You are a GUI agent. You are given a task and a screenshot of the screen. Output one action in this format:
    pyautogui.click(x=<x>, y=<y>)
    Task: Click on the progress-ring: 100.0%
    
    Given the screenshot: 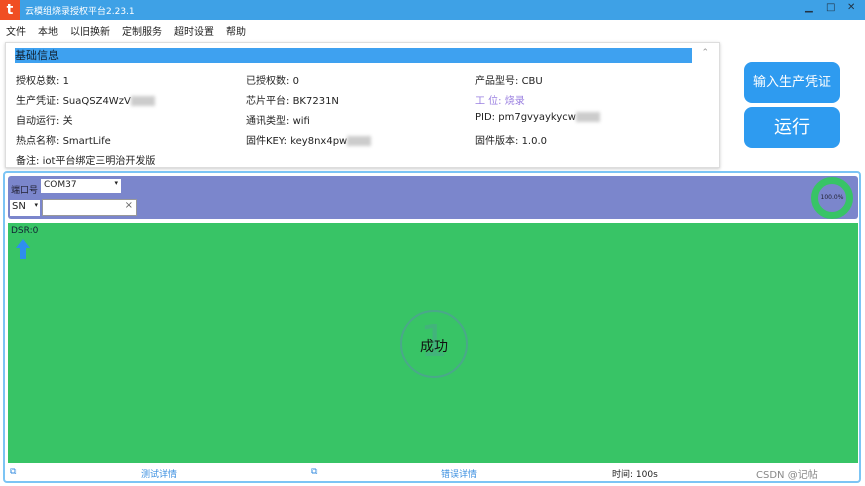 What is the action you would take?
    pyautogui.click(x=832, y=198)
    